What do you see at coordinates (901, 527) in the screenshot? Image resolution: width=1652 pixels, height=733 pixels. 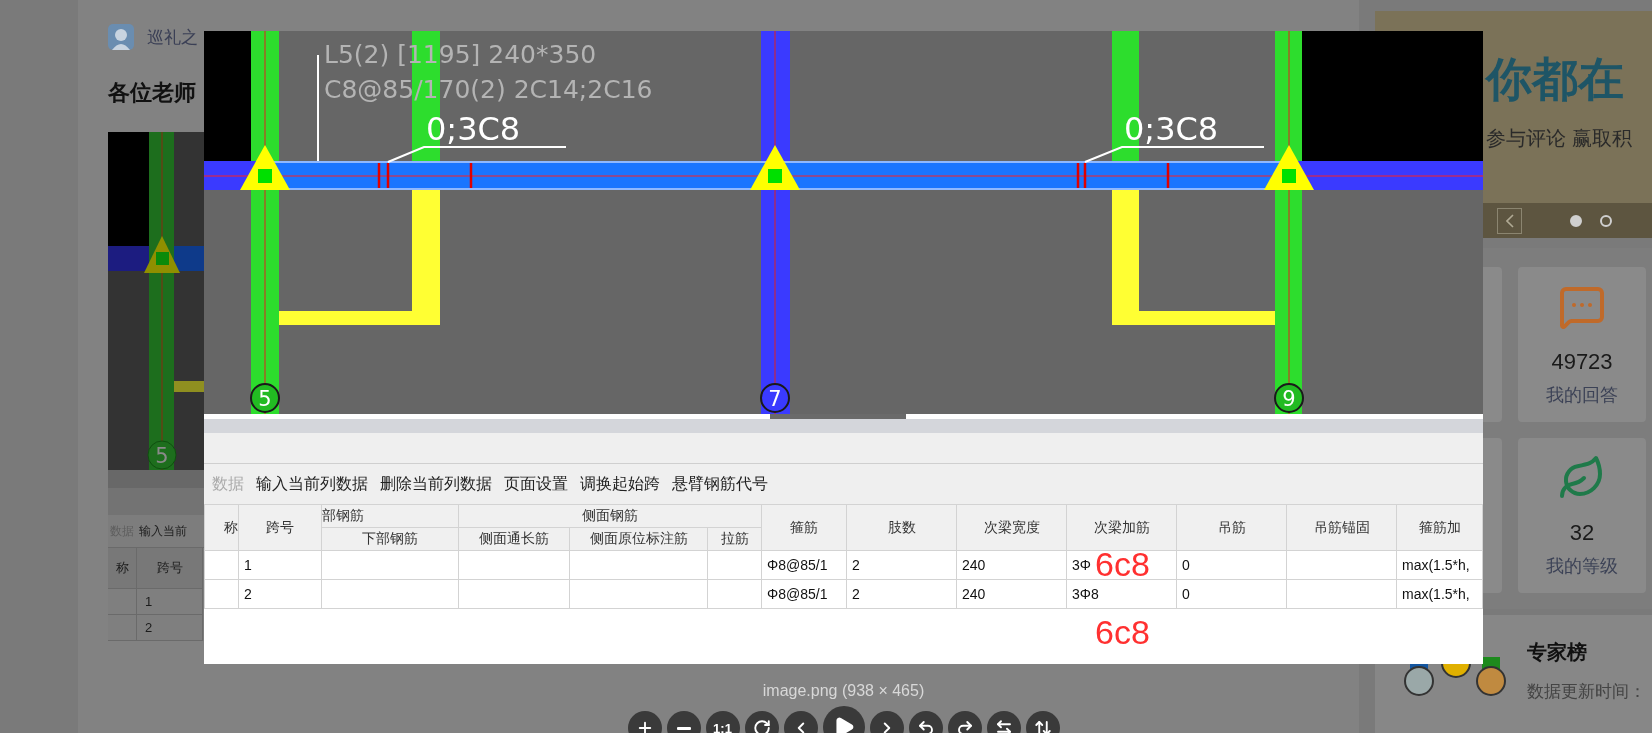 I see `column-header: 肢数` at bounding box center [901, 527].